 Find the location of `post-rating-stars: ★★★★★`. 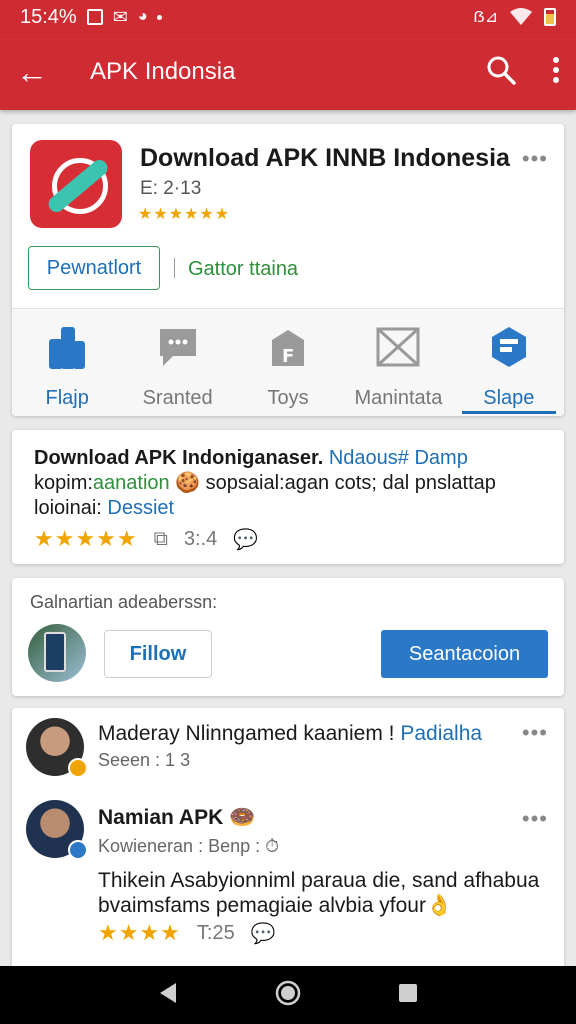

post-rating-stars: ★★★★★ is located at coordinates (86, 538).